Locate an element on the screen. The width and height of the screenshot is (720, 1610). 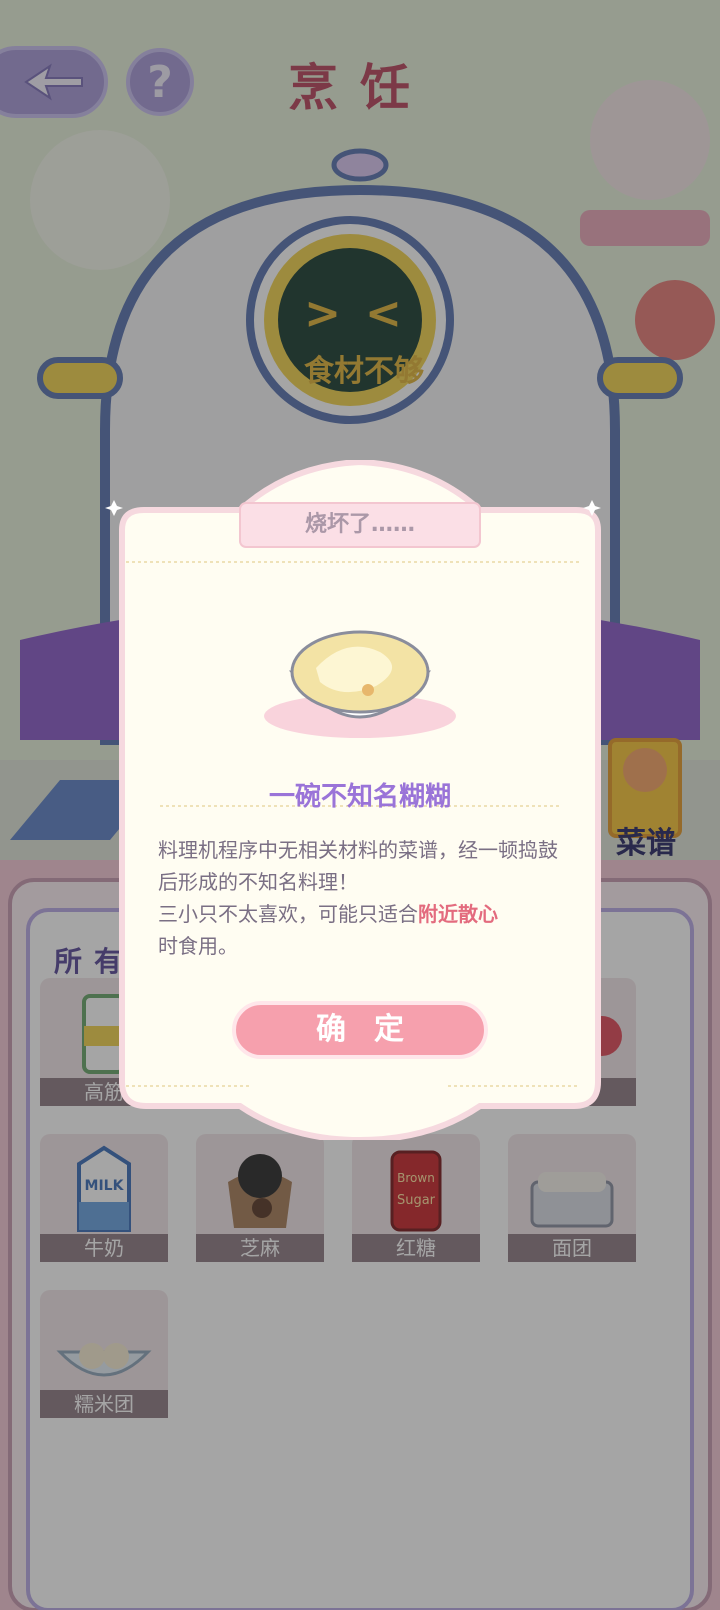
mush-bowl-icon is located at coordinates (360, 684).